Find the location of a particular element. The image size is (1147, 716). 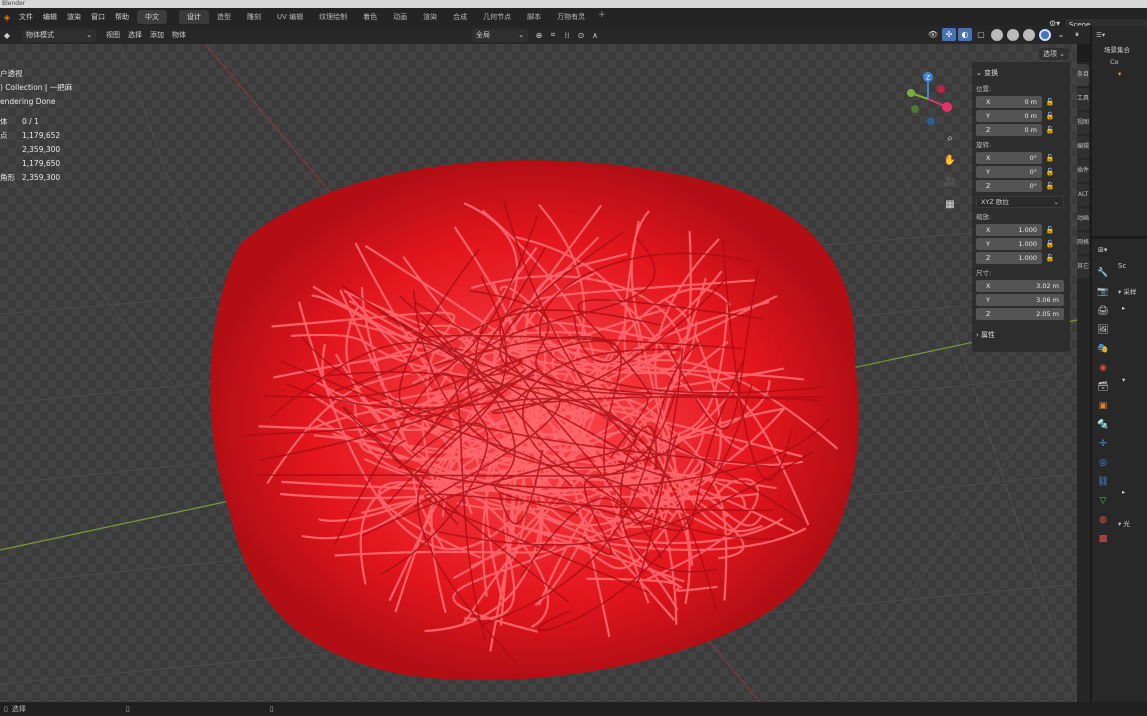

gizmo-toggle-icon: ✣ is located at coordinates (949, 34).